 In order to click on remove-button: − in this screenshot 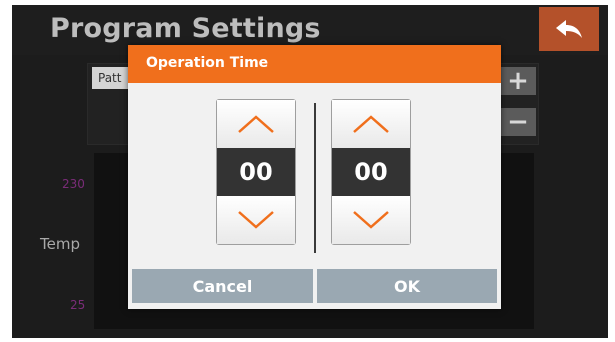, I will do `click(518, 122)`.